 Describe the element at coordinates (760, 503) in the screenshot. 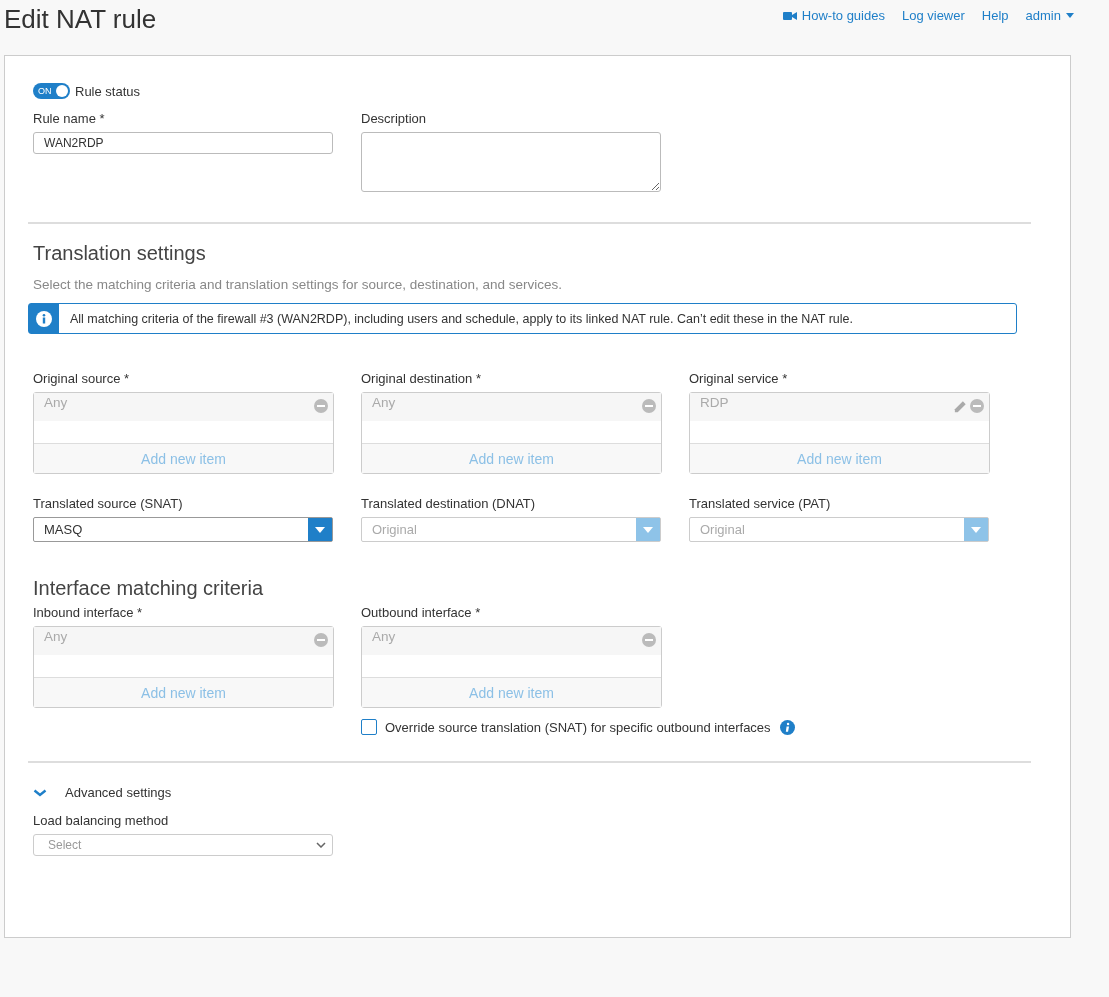

I see `field-label: Translated service (PAT)` at that location.